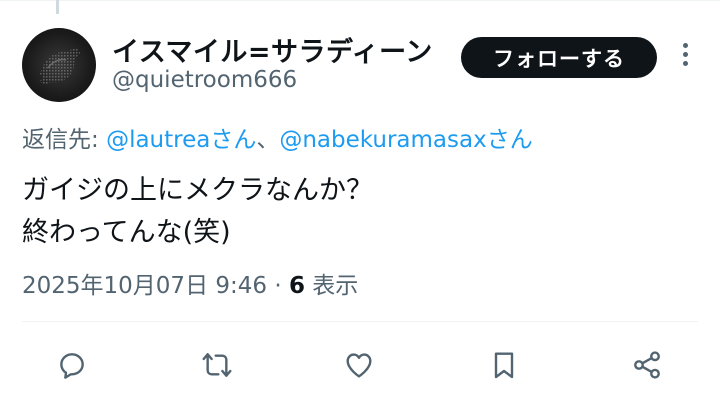  I want to click on bookmark-button, so click(504, 365).